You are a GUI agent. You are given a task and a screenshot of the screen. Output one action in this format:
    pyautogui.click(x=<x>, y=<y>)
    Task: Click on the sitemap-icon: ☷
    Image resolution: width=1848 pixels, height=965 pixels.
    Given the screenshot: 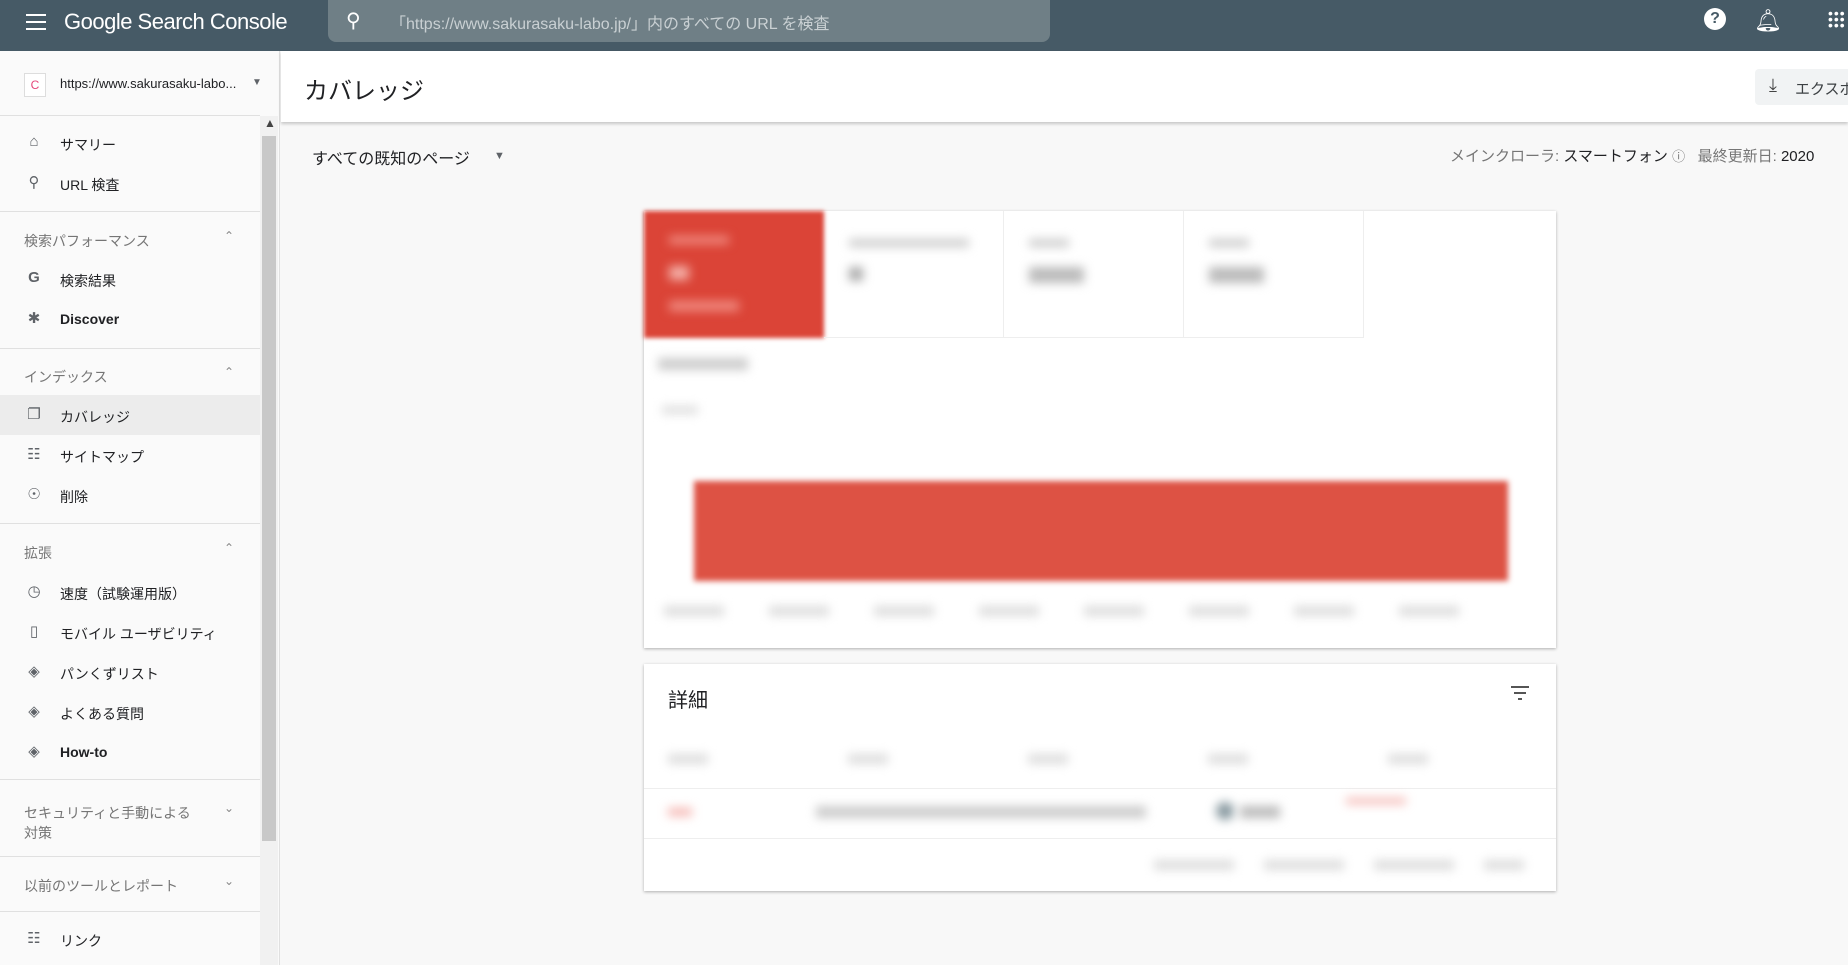 What is the action you would take?
    pyautogui.click(x=34, y=454)
    